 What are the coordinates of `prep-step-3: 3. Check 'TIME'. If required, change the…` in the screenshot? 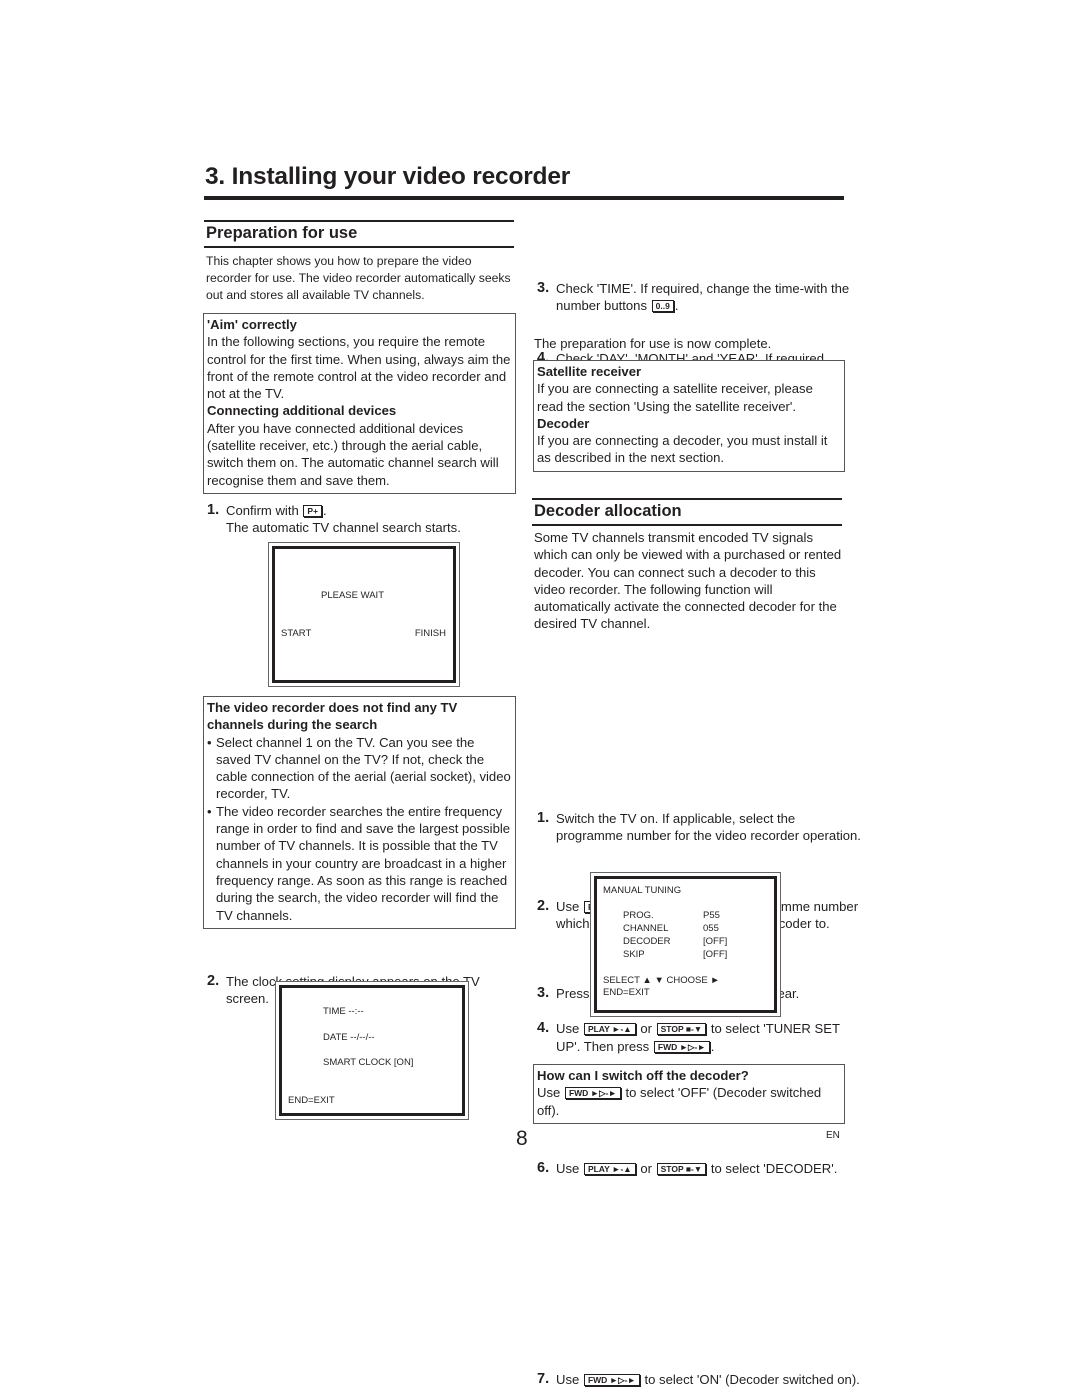 It's located at (693, 297).